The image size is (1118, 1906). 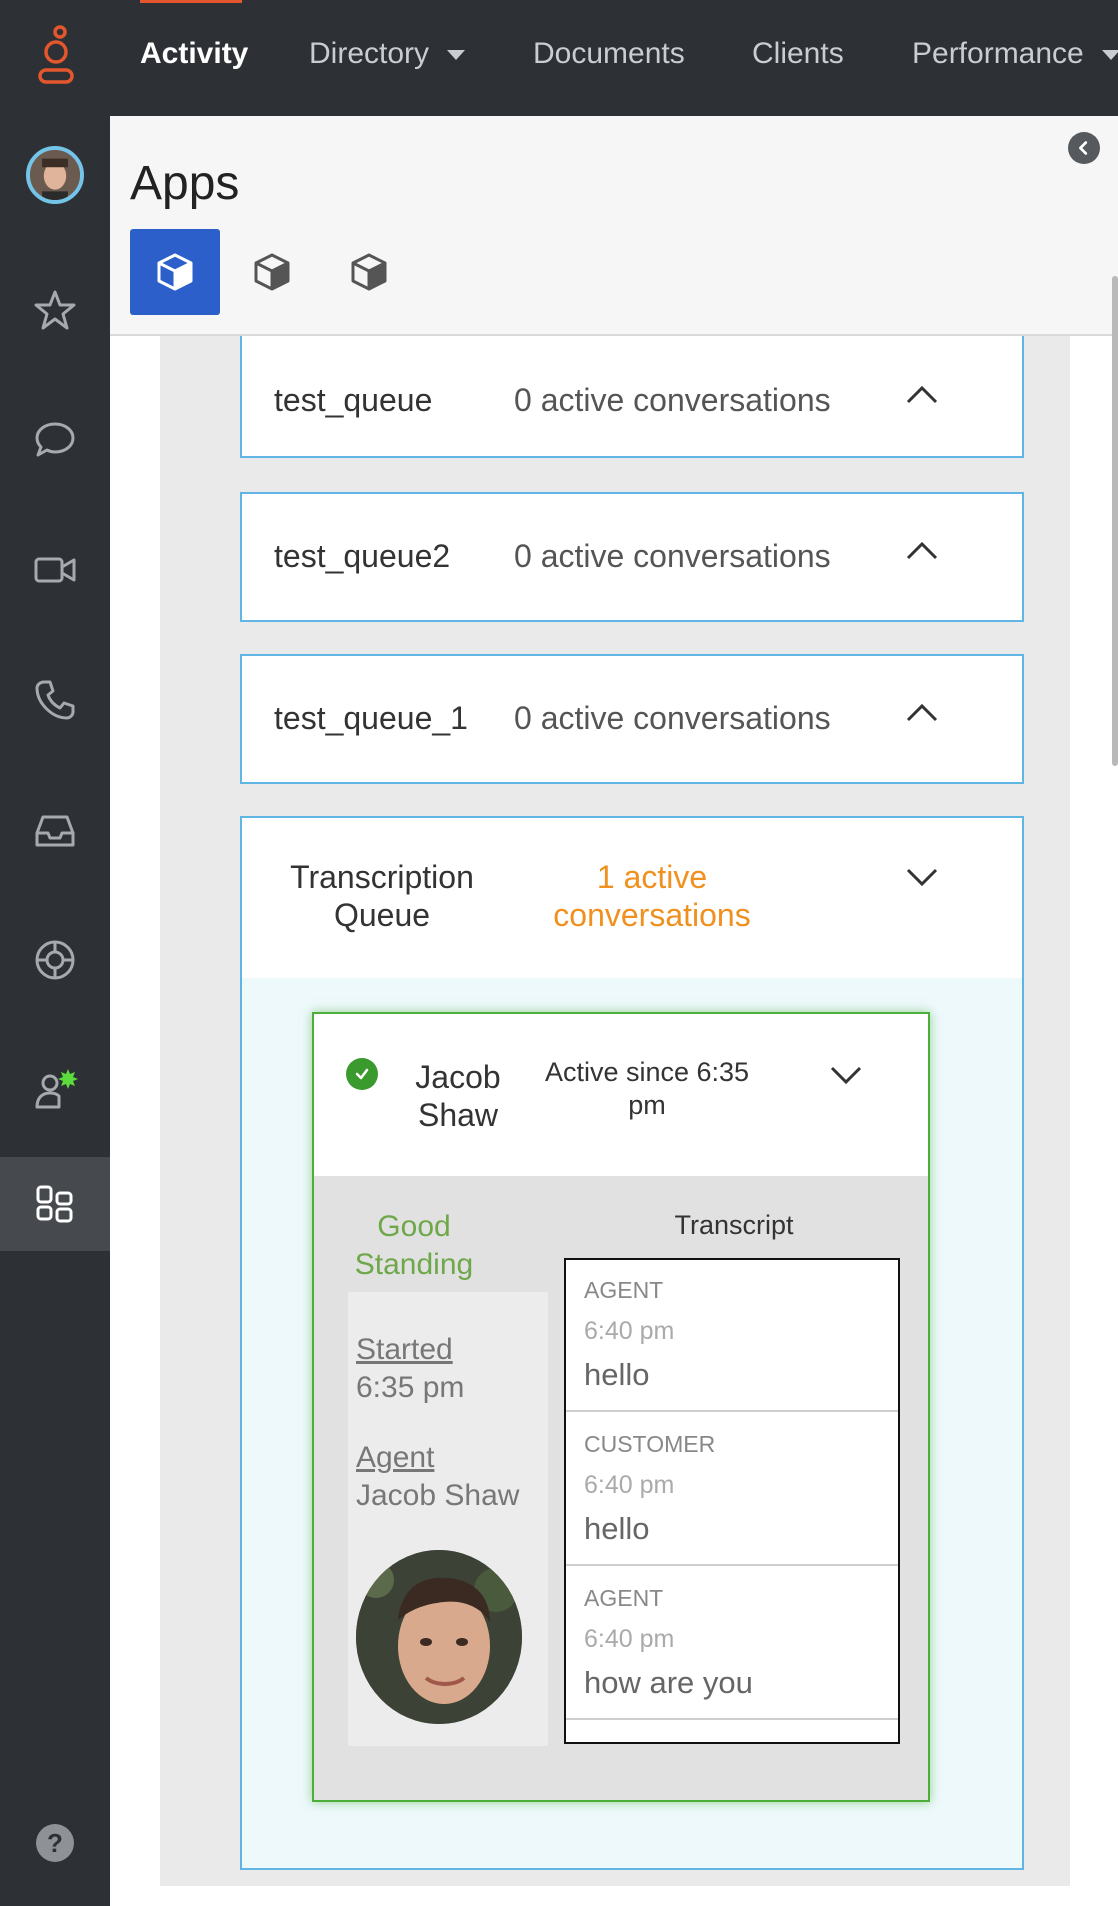 I want to click on lifebuoy-icon, so click(x=55, y=960).